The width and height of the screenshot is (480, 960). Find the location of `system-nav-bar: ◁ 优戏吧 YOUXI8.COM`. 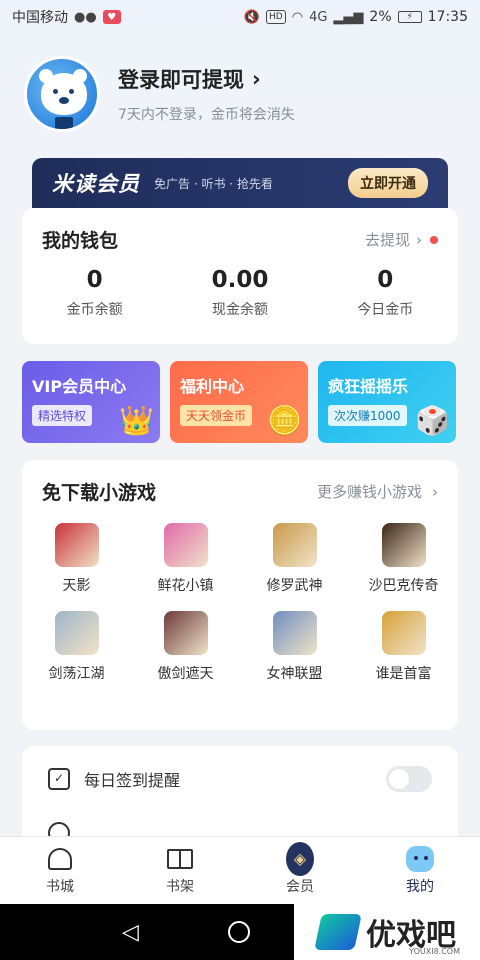

system-nav-bar: ◁ 优戏吧 YOUXI8.COM is located at coordinates (240, 932).